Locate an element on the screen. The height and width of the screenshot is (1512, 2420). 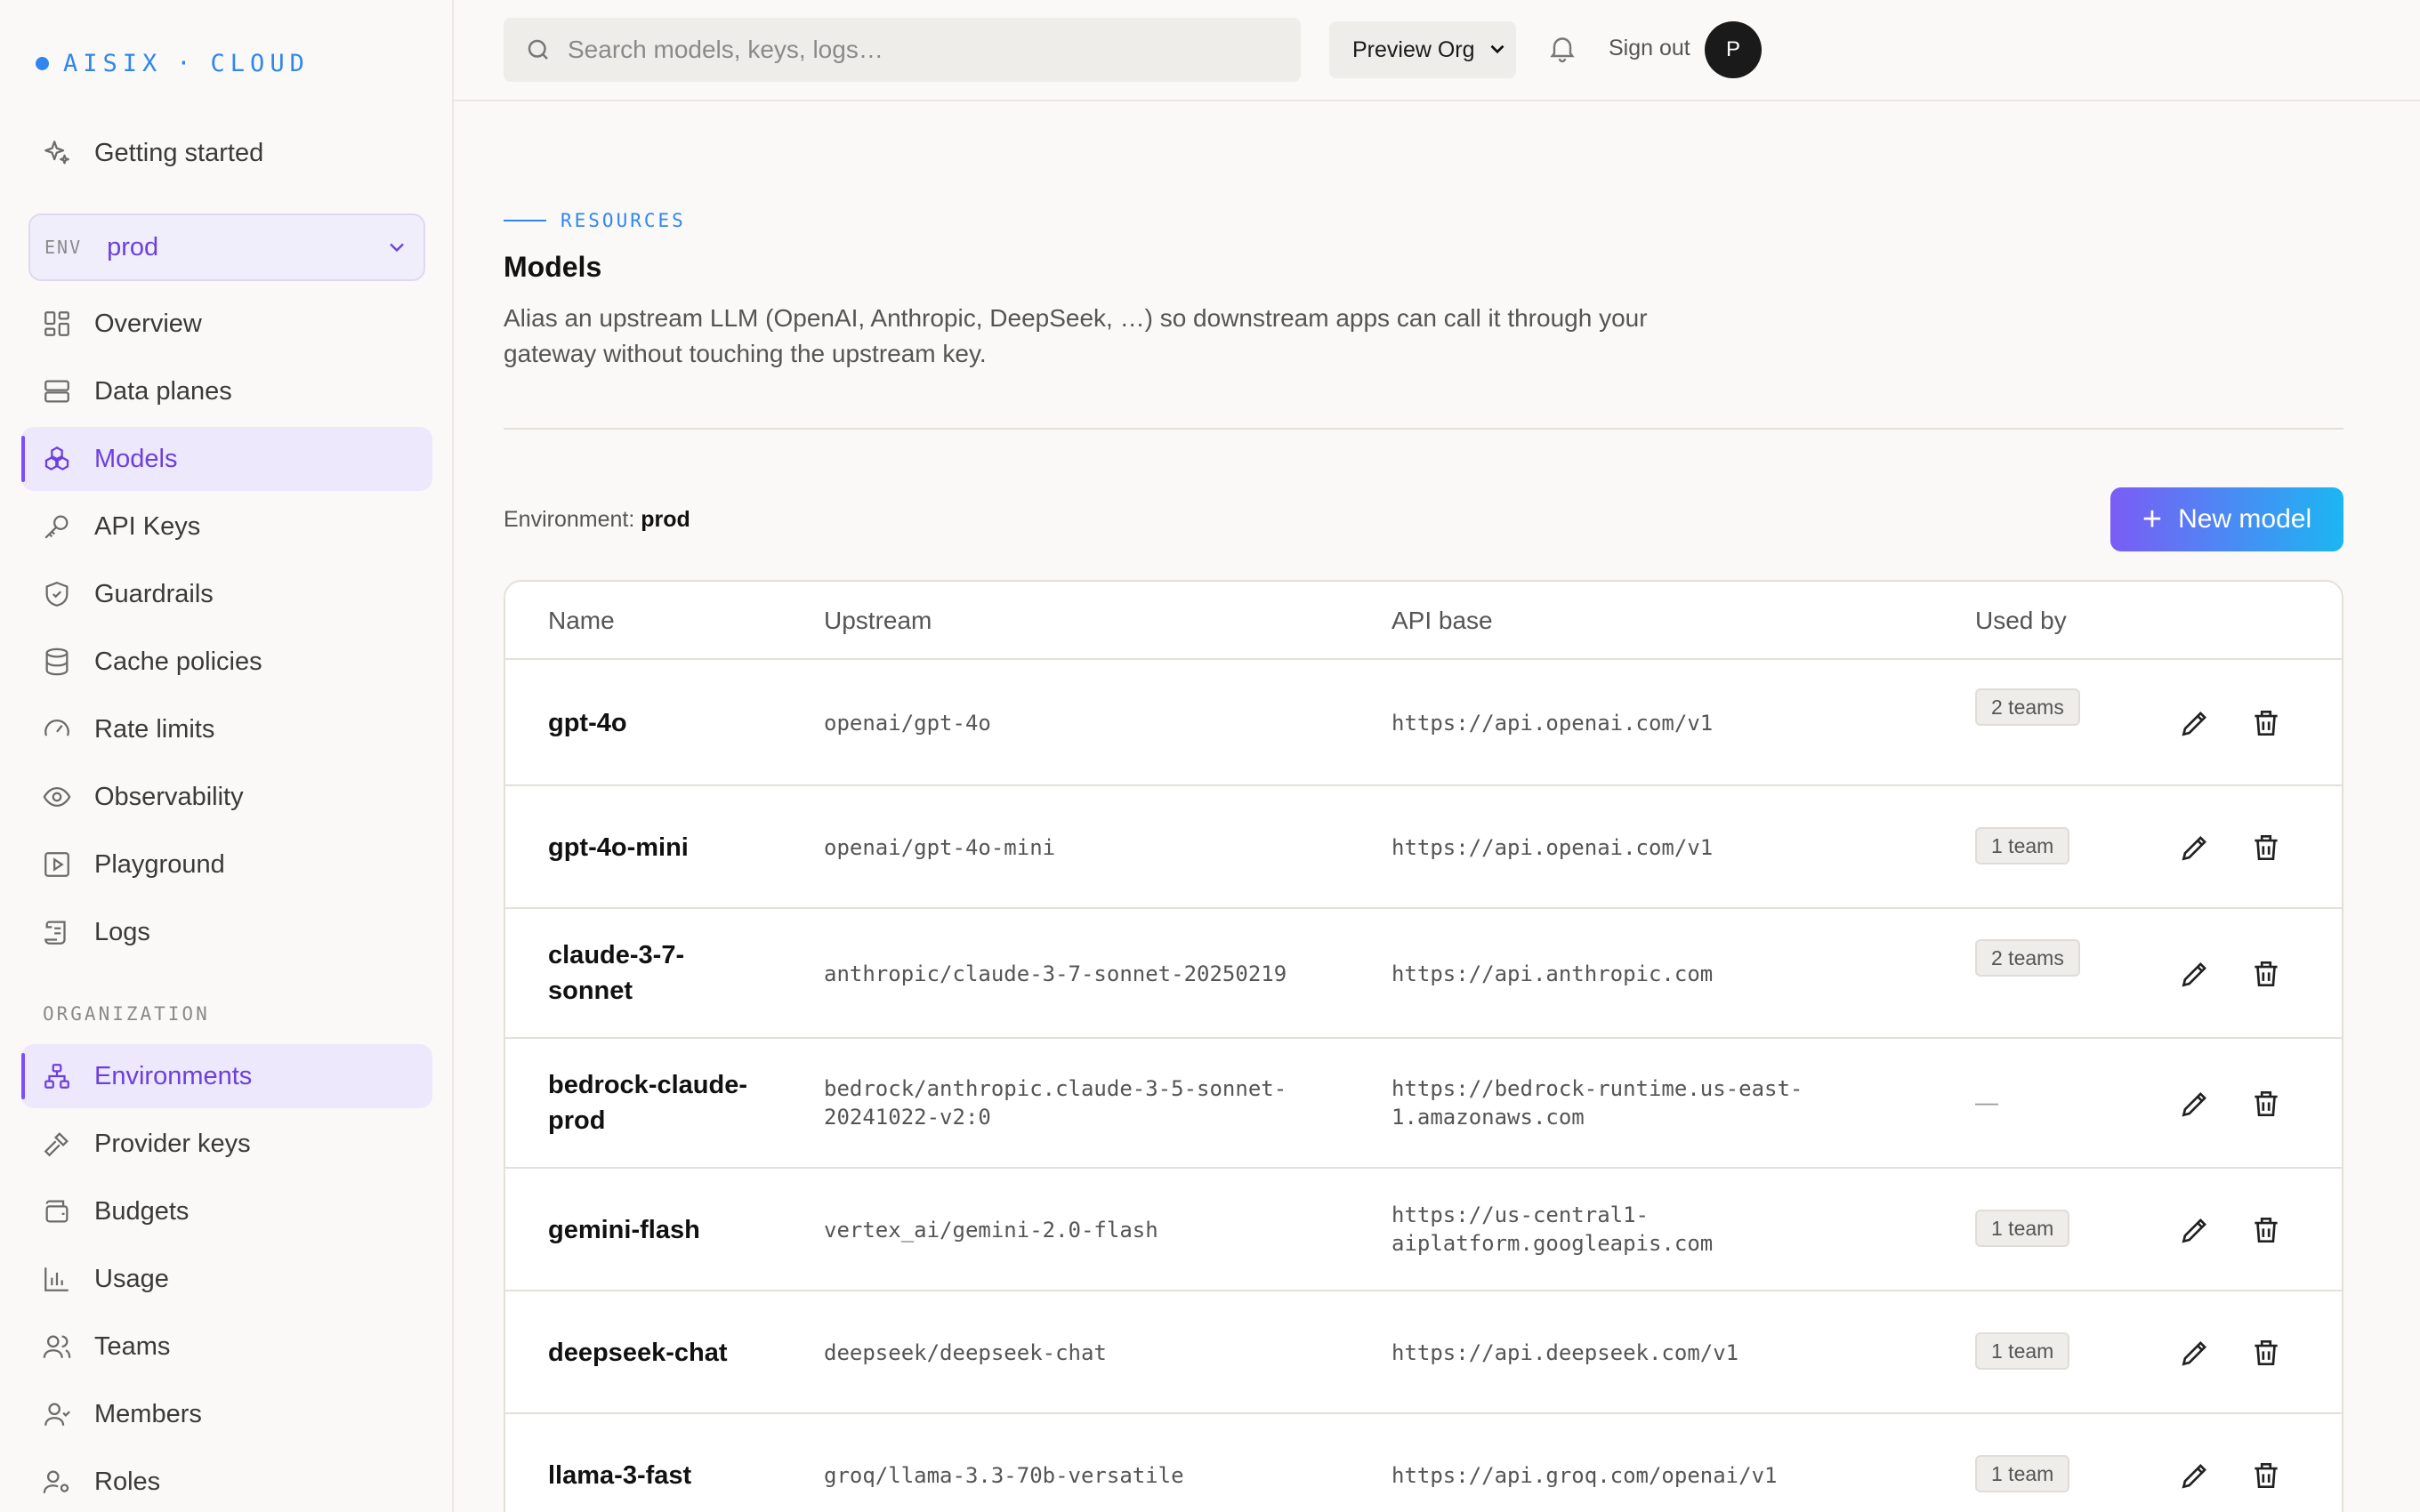
sidebar-item-observability: Observability is located at coordinates (226, 797).